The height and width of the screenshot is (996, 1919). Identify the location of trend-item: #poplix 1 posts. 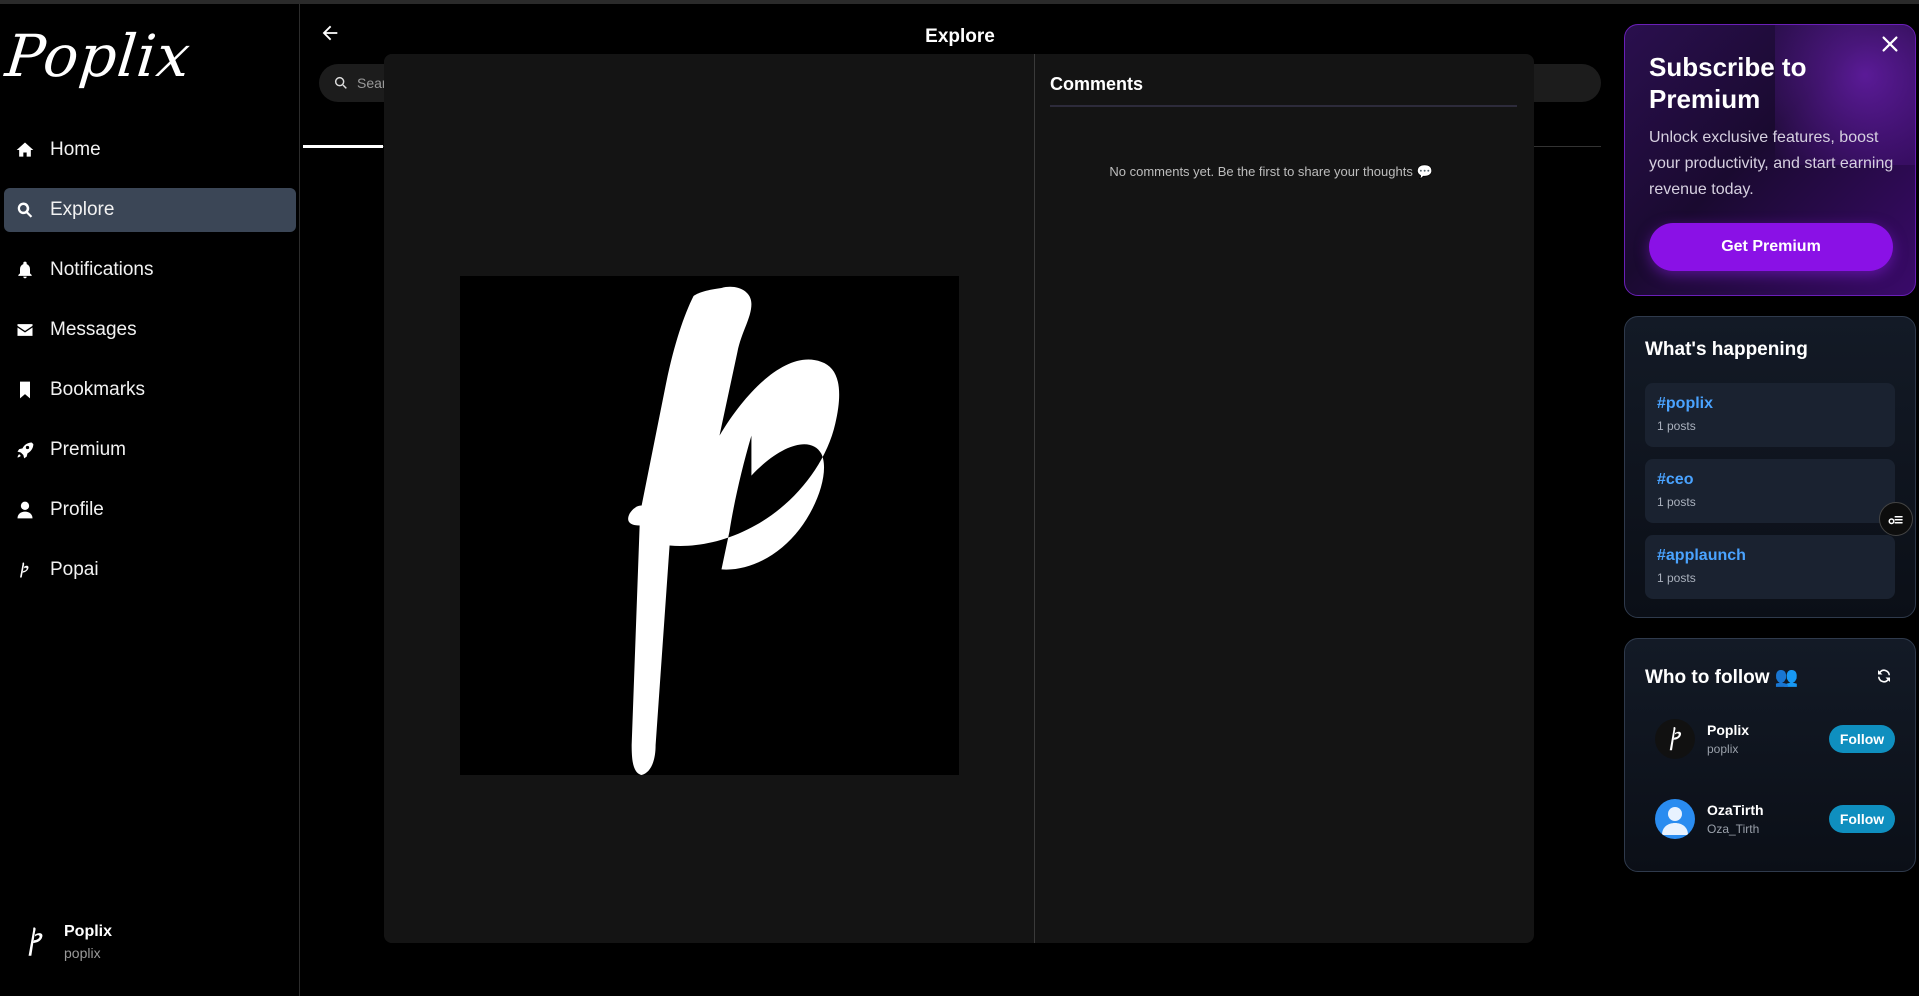
(1770, 415).